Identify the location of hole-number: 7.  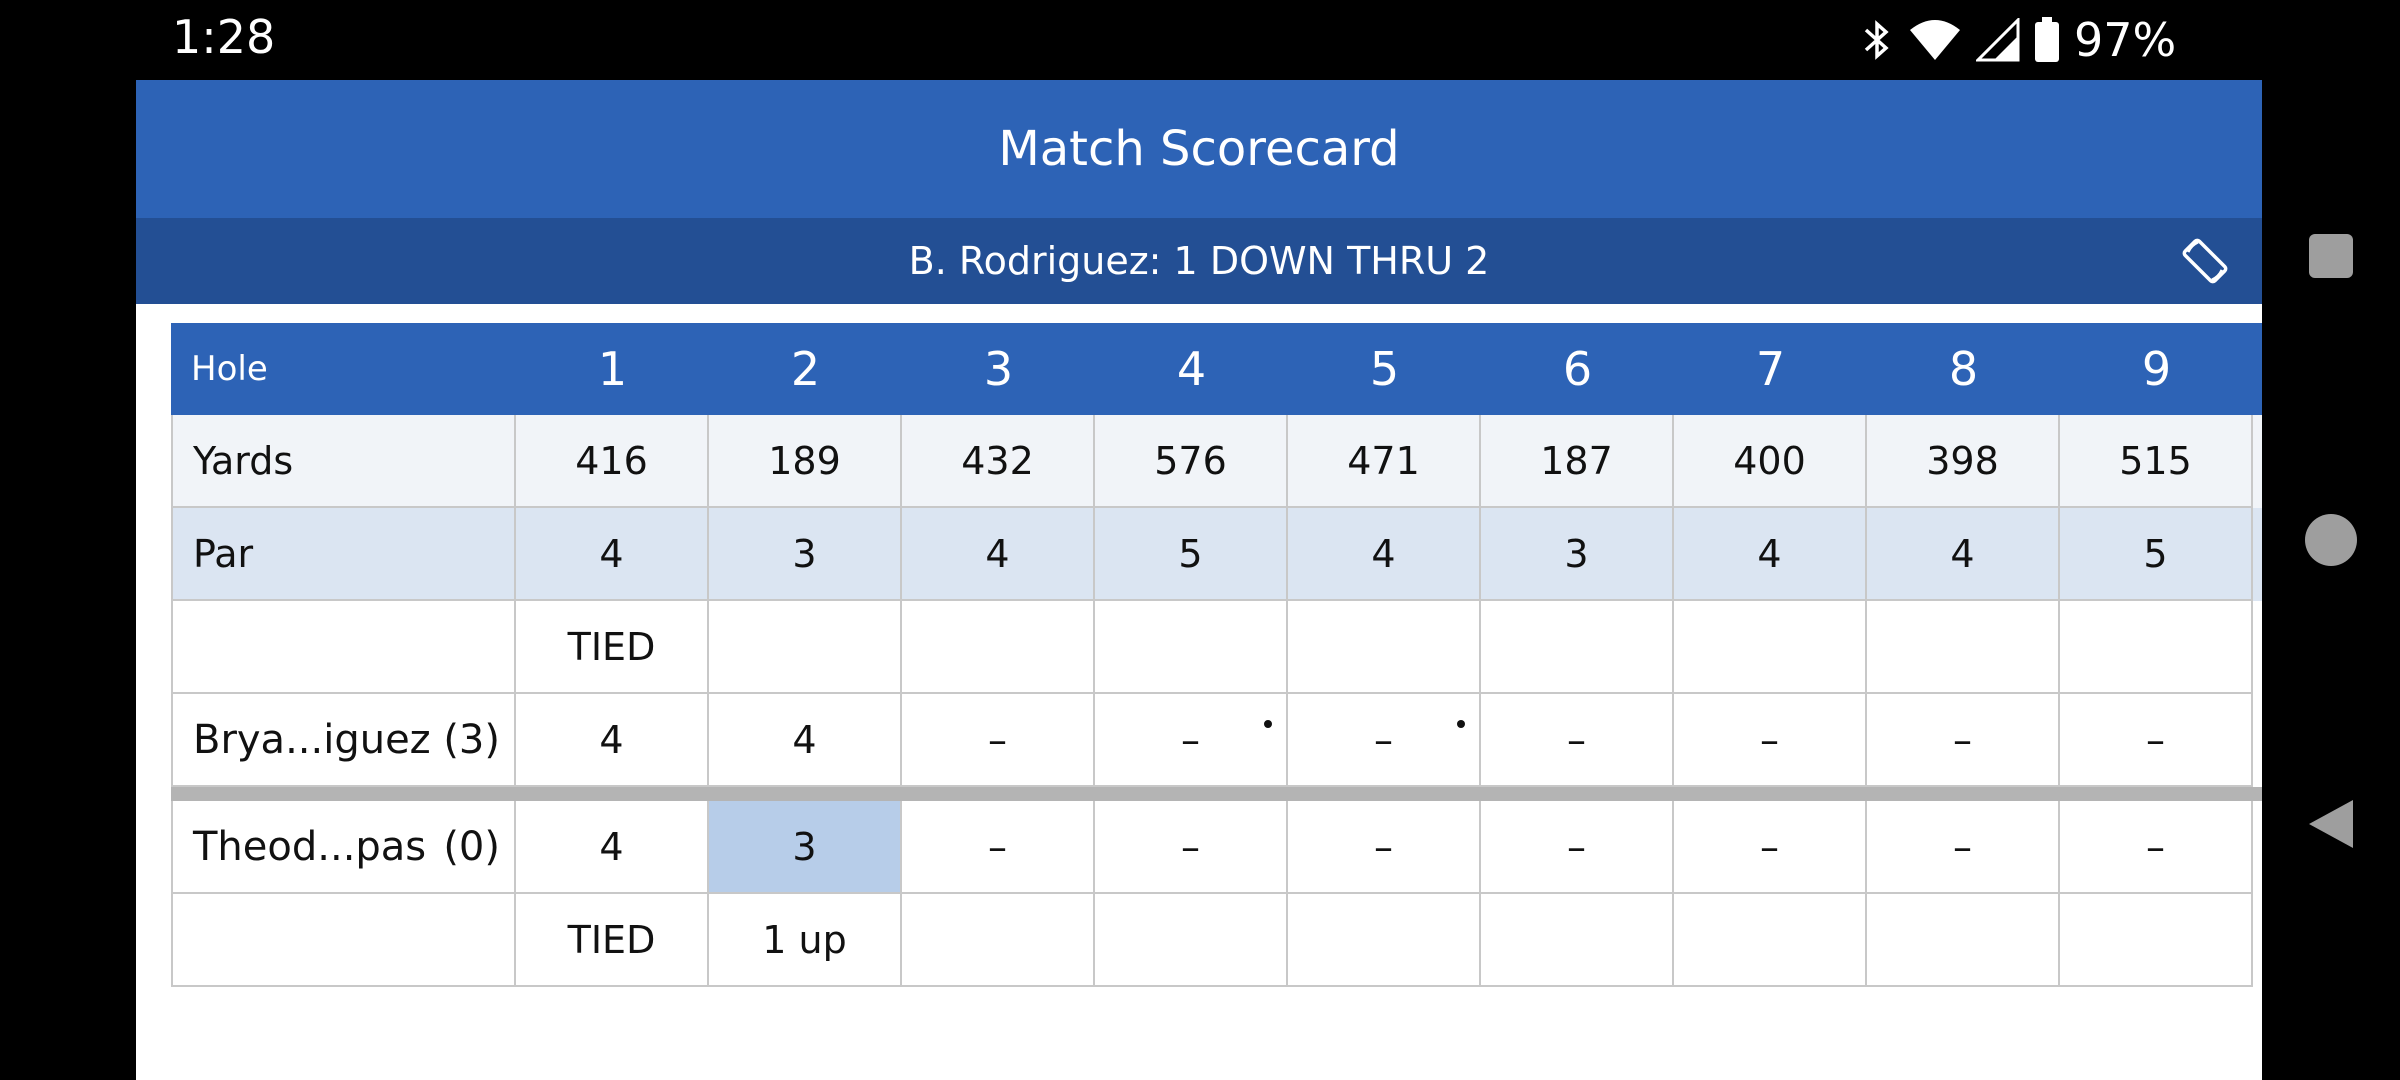
(1770, 369).